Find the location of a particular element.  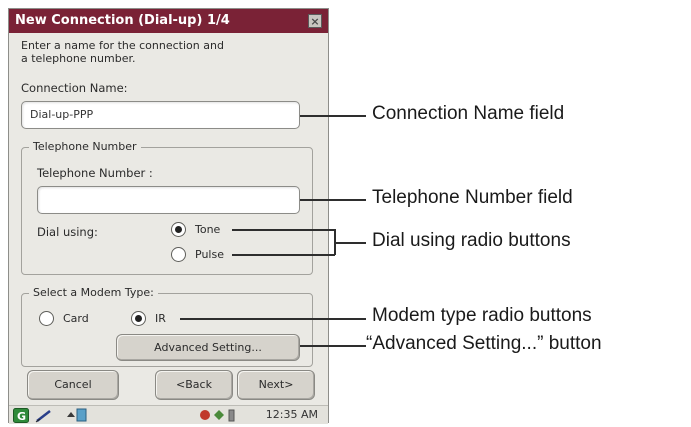

modem-card-label: Card is located at coordinates (76, 318).